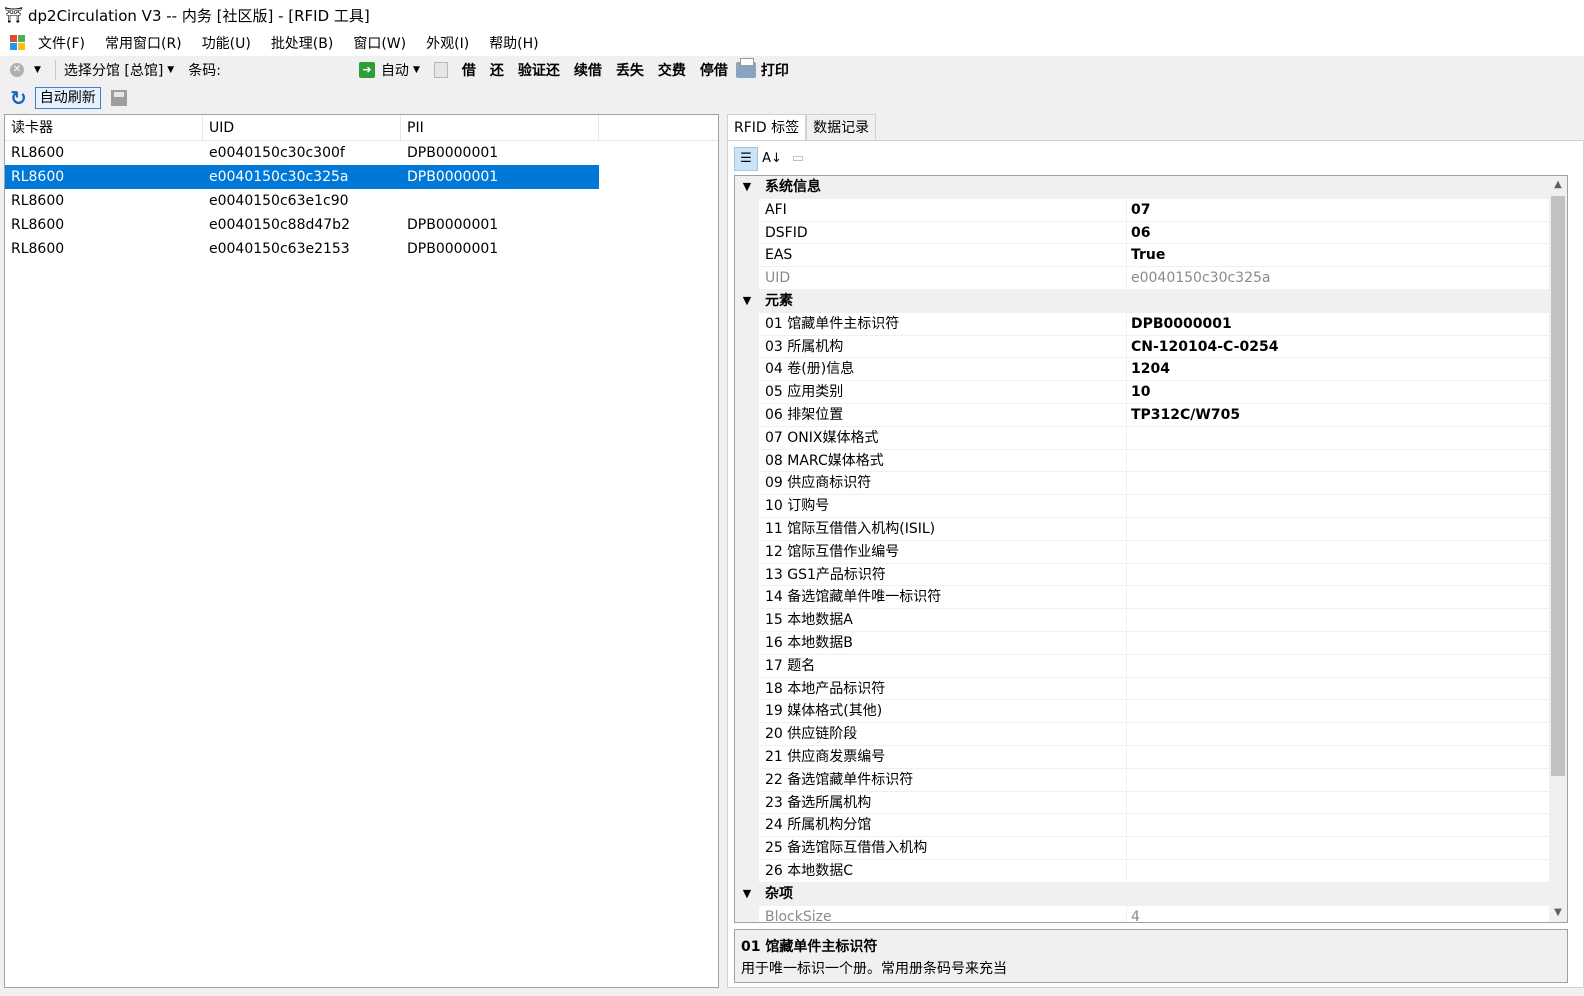 The height and width of the screenshot is (996, 1584). I want to click on menu-file: 文件(F), so click(61, 43).